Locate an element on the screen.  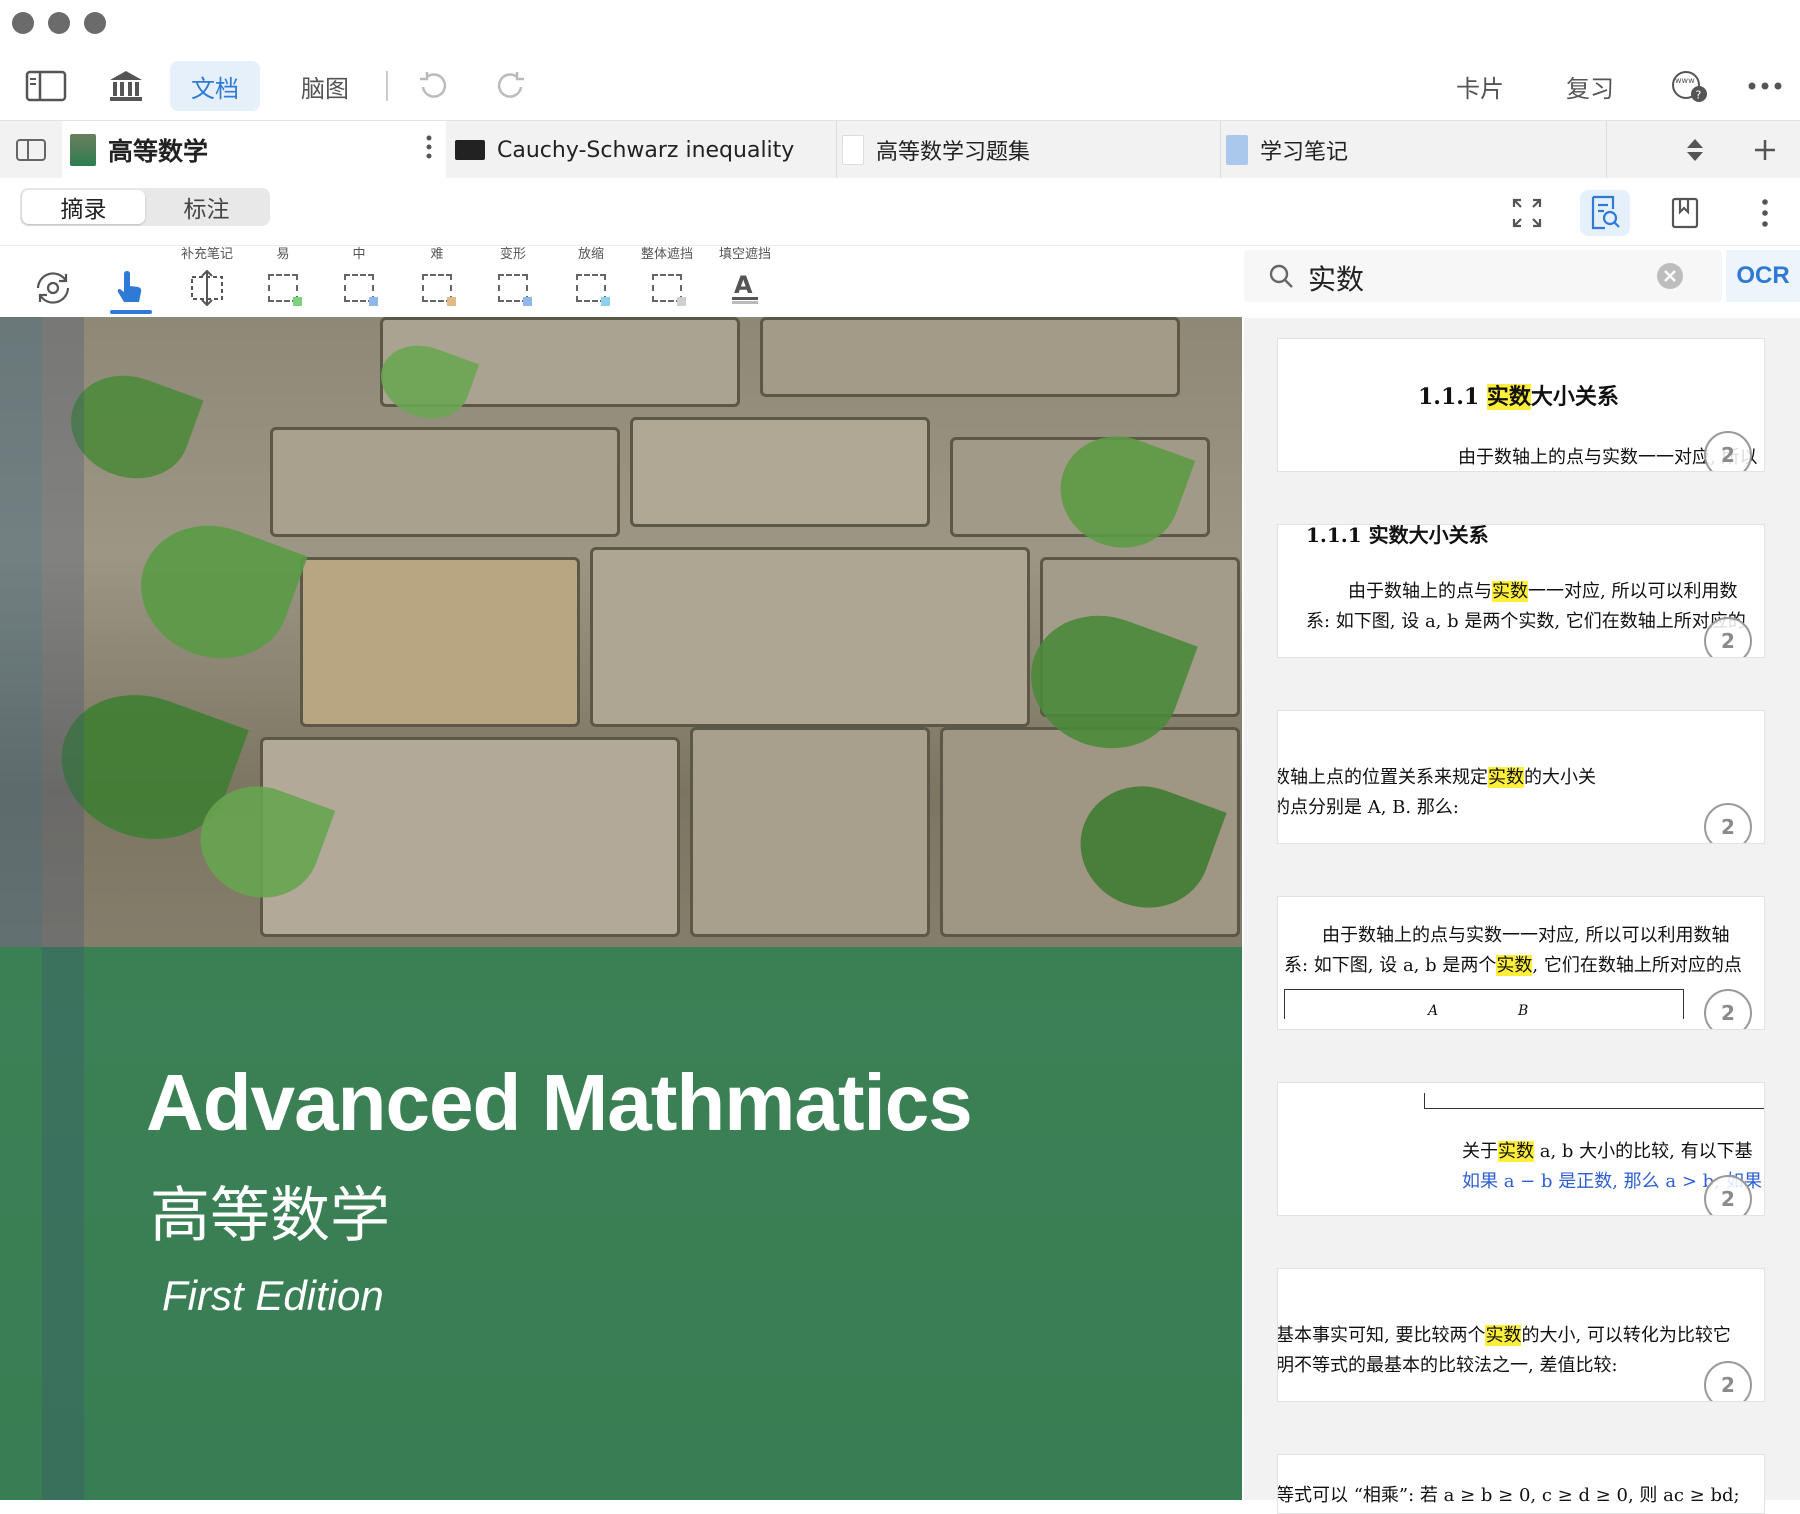
cloze-mask-tool: 填空遮挡 A is located at coordinates (745, 281).